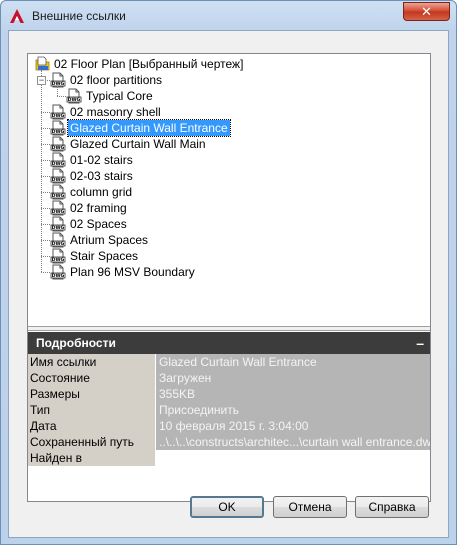 The image size is (457, 545). I want to click on tree-item-label: Plan 96 MSV Boundary, so click(132, 272).